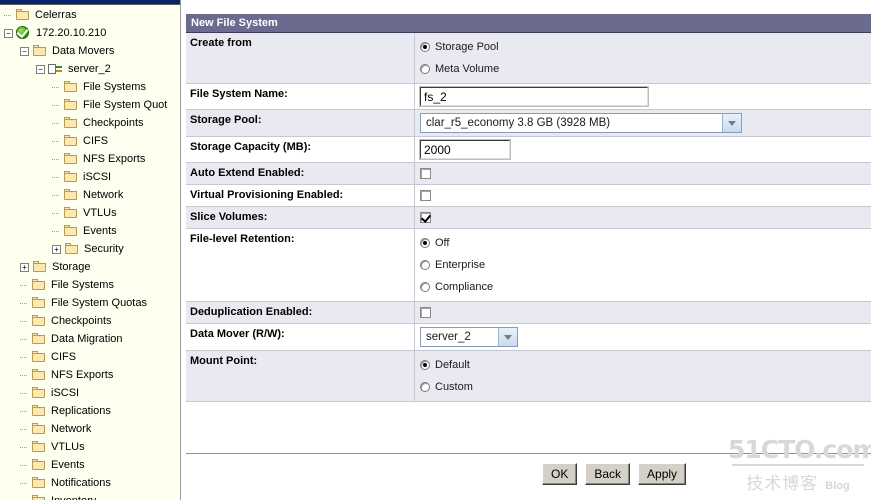 The height and width of the screenshot is (500, 871). What do you see at coordinates (608, 474) in the screenshot?
I see `back-button: Back` at bounding box center [608, 474].